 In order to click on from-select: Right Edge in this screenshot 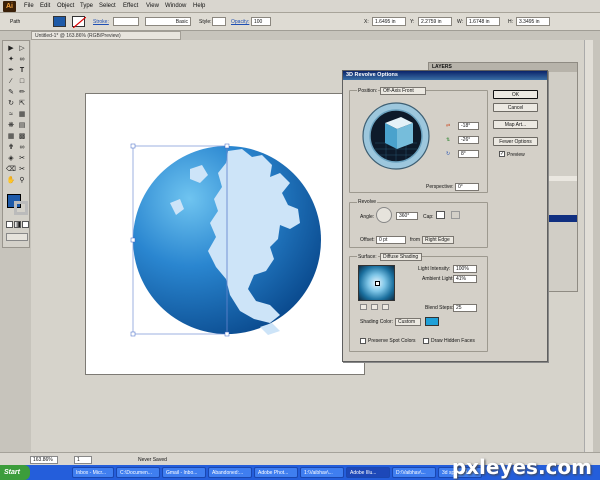, I will do `click(438, 240)`.